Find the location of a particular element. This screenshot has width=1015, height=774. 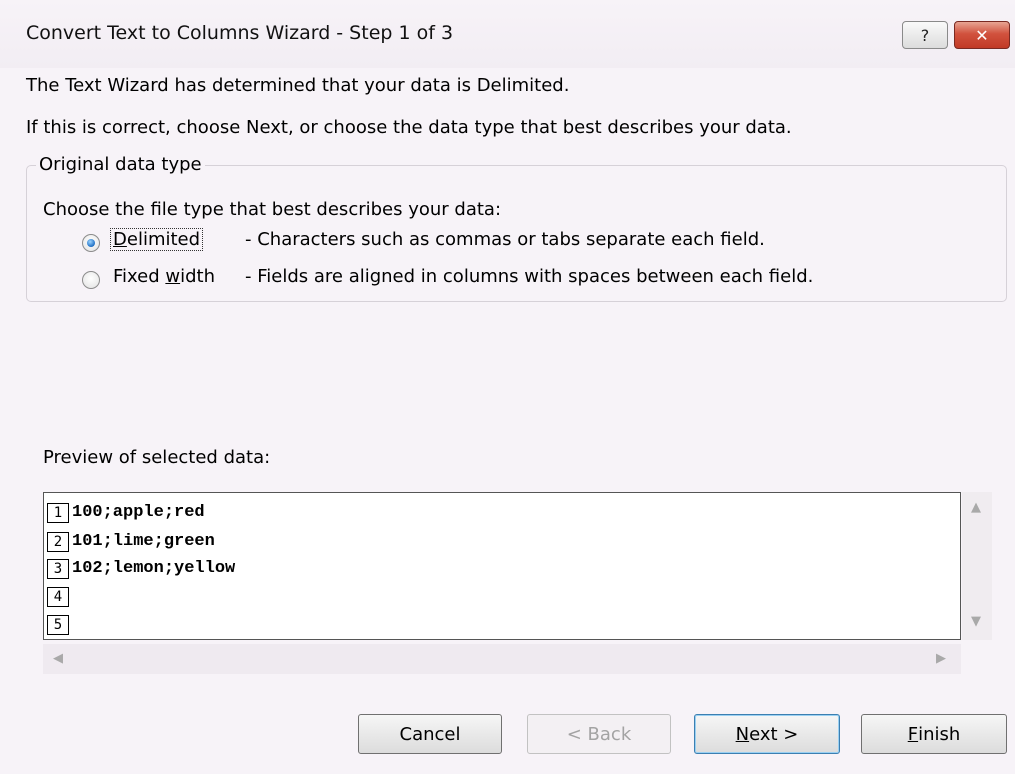

fixed-width-label: Fixed width is located at coordinates (164, 276).